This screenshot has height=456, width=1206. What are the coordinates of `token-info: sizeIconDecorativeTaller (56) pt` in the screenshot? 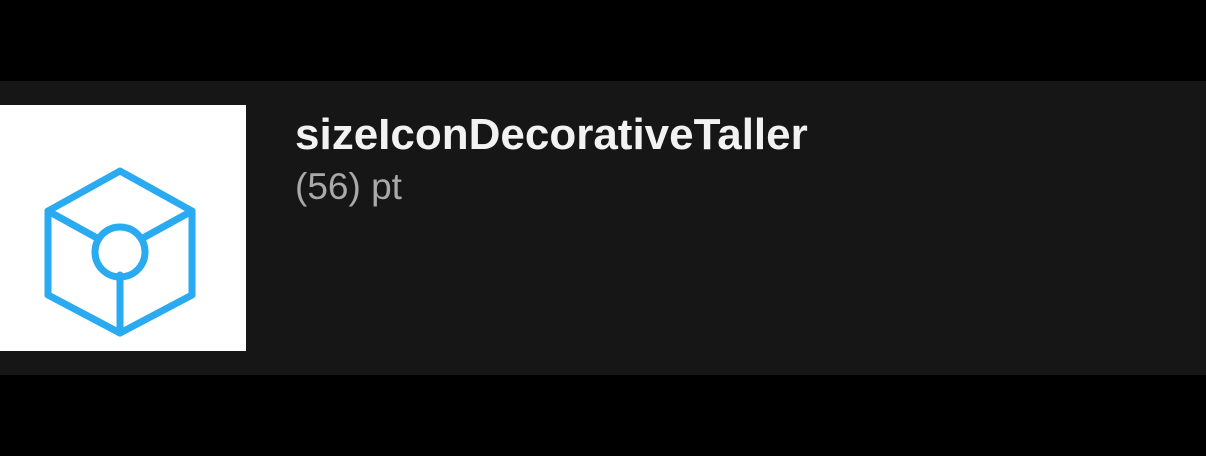 It's located at (551, 161).